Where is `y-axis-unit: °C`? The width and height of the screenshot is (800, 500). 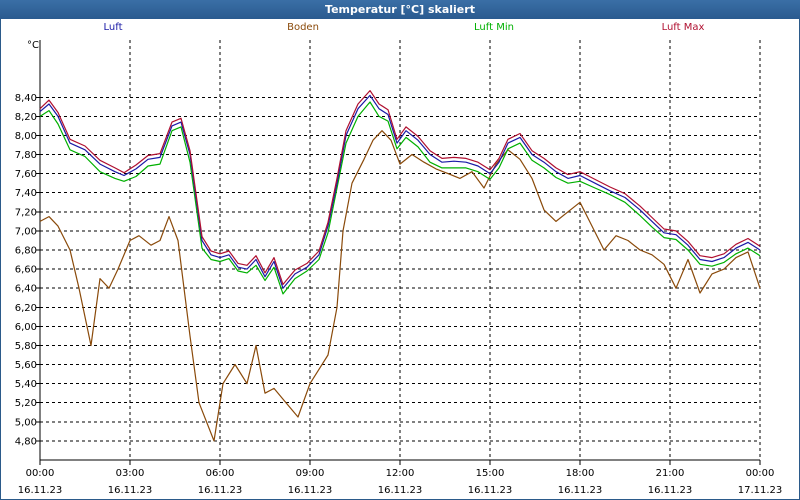
y-axis-unit: °C is located at coordinates (33, 45).